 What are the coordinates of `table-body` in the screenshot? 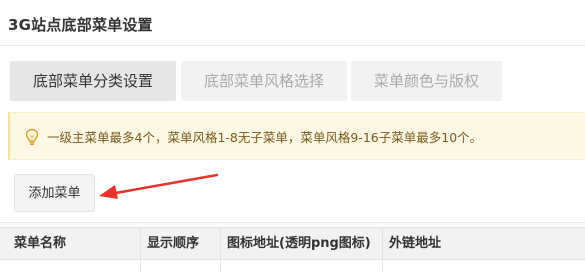 It's located at (292, 266).